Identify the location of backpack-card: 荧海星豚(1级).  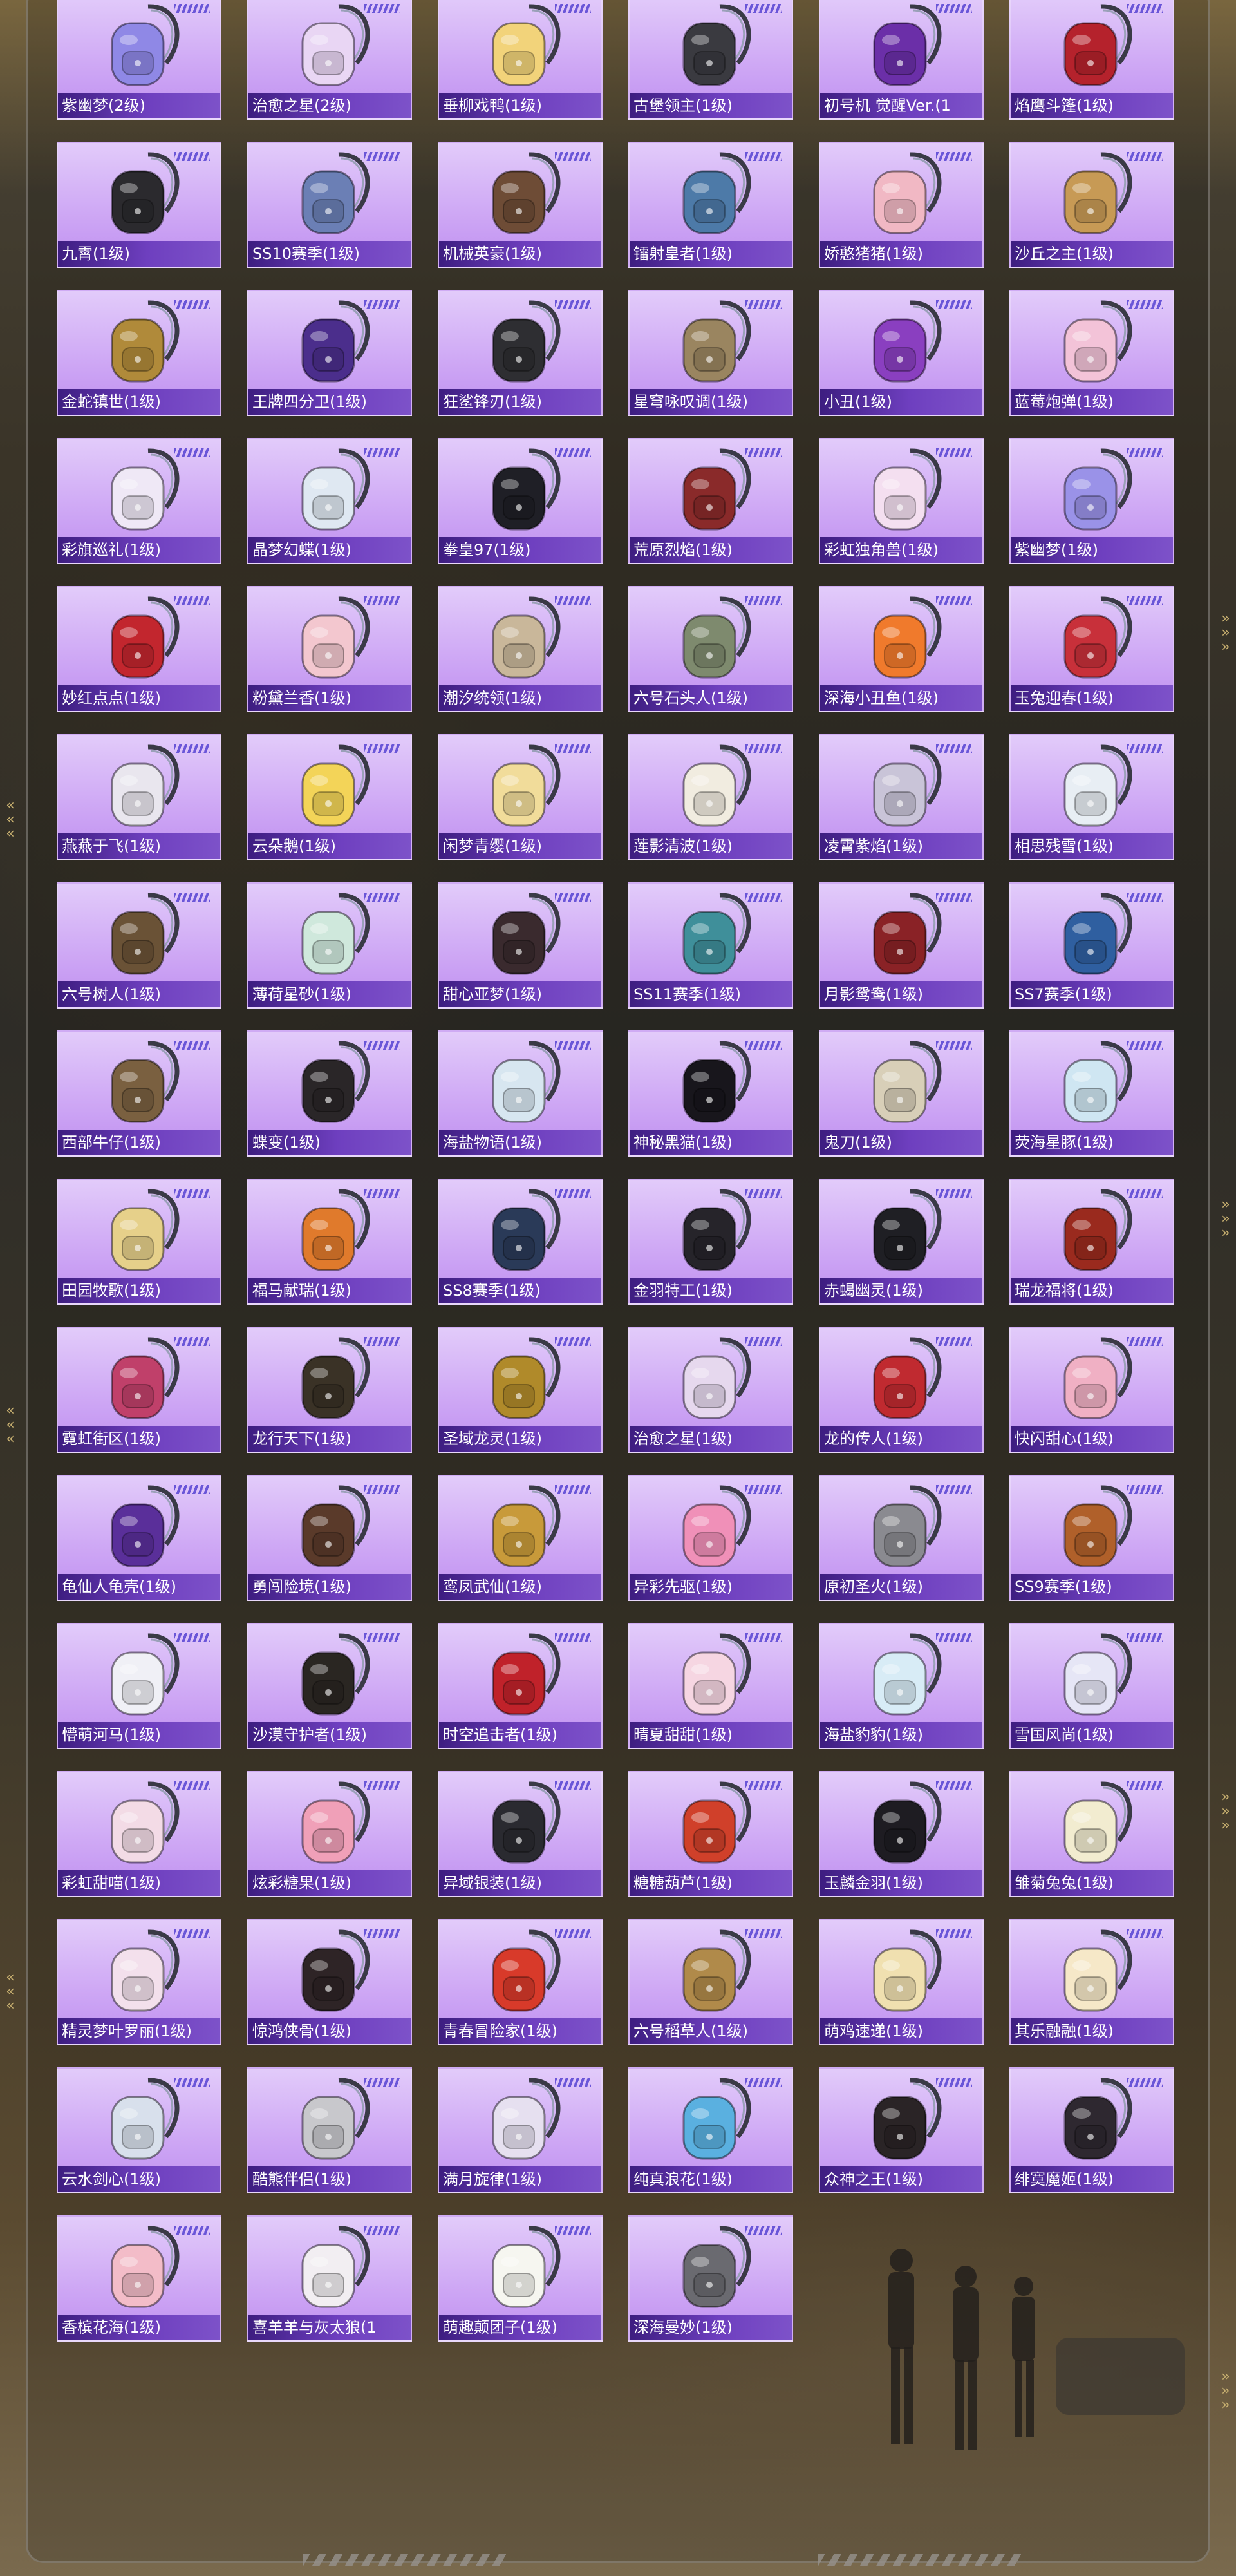
(1091, 1093).